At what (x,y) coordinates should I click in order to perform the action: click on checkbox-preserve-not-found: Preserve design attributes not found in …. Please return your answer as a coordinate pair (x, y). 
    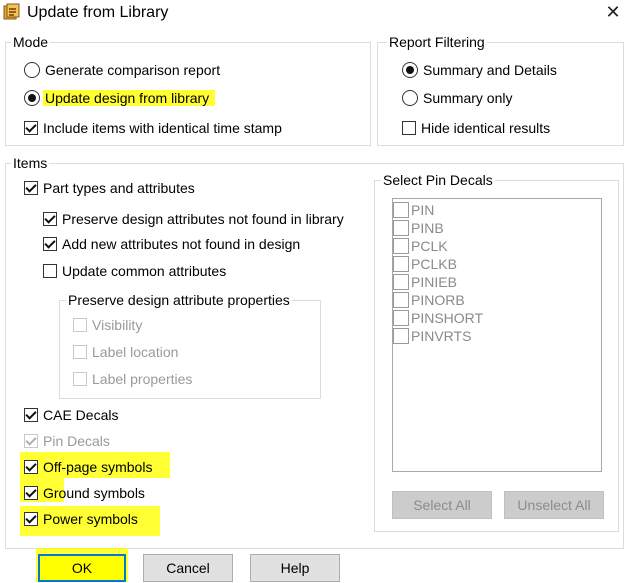
    Looking at the image, I should click on (193, 219).